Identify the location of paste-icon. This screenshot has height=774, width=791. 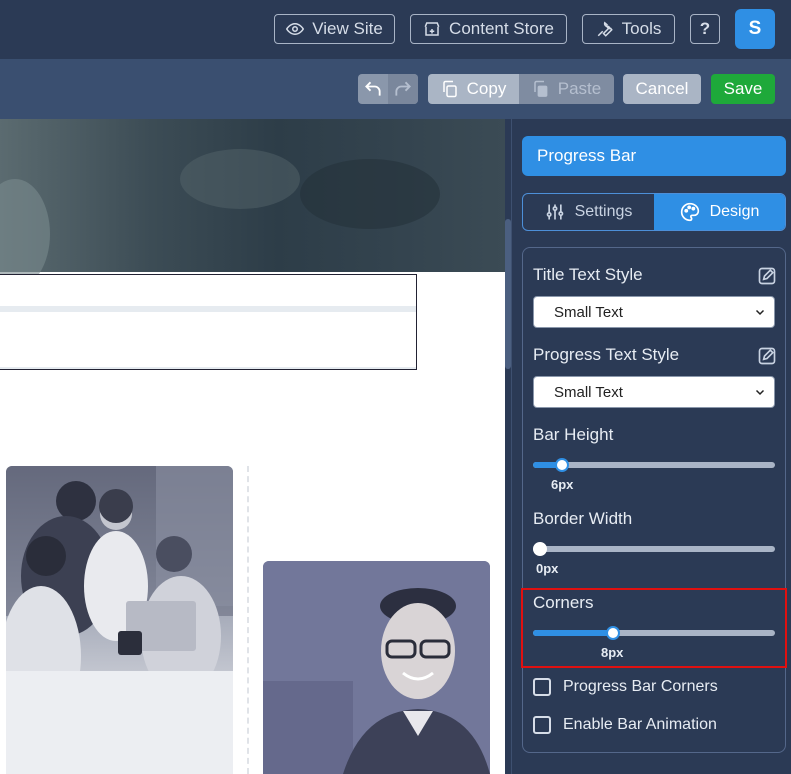
(541, 88).